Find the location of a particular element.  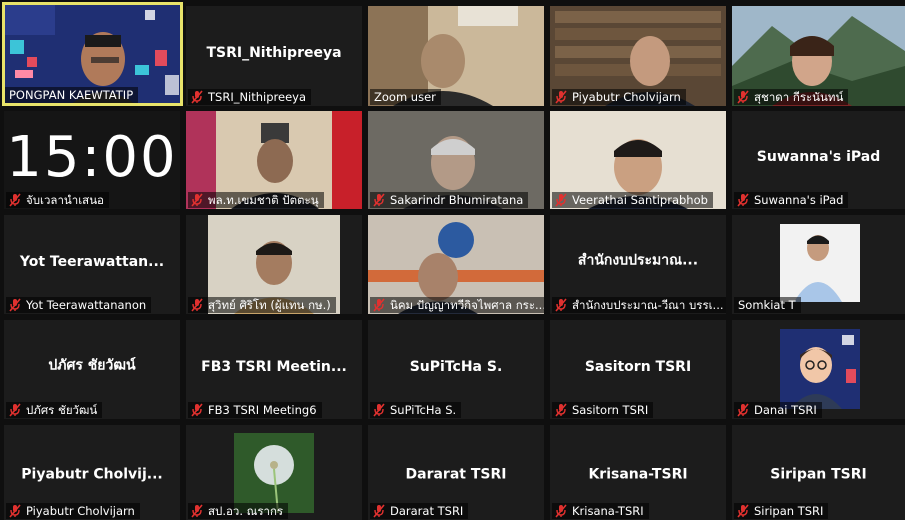

participant-name: สุวิทย์ ศิริโท (ผู้แทน กษ.) is located at coordinates (269, 305).